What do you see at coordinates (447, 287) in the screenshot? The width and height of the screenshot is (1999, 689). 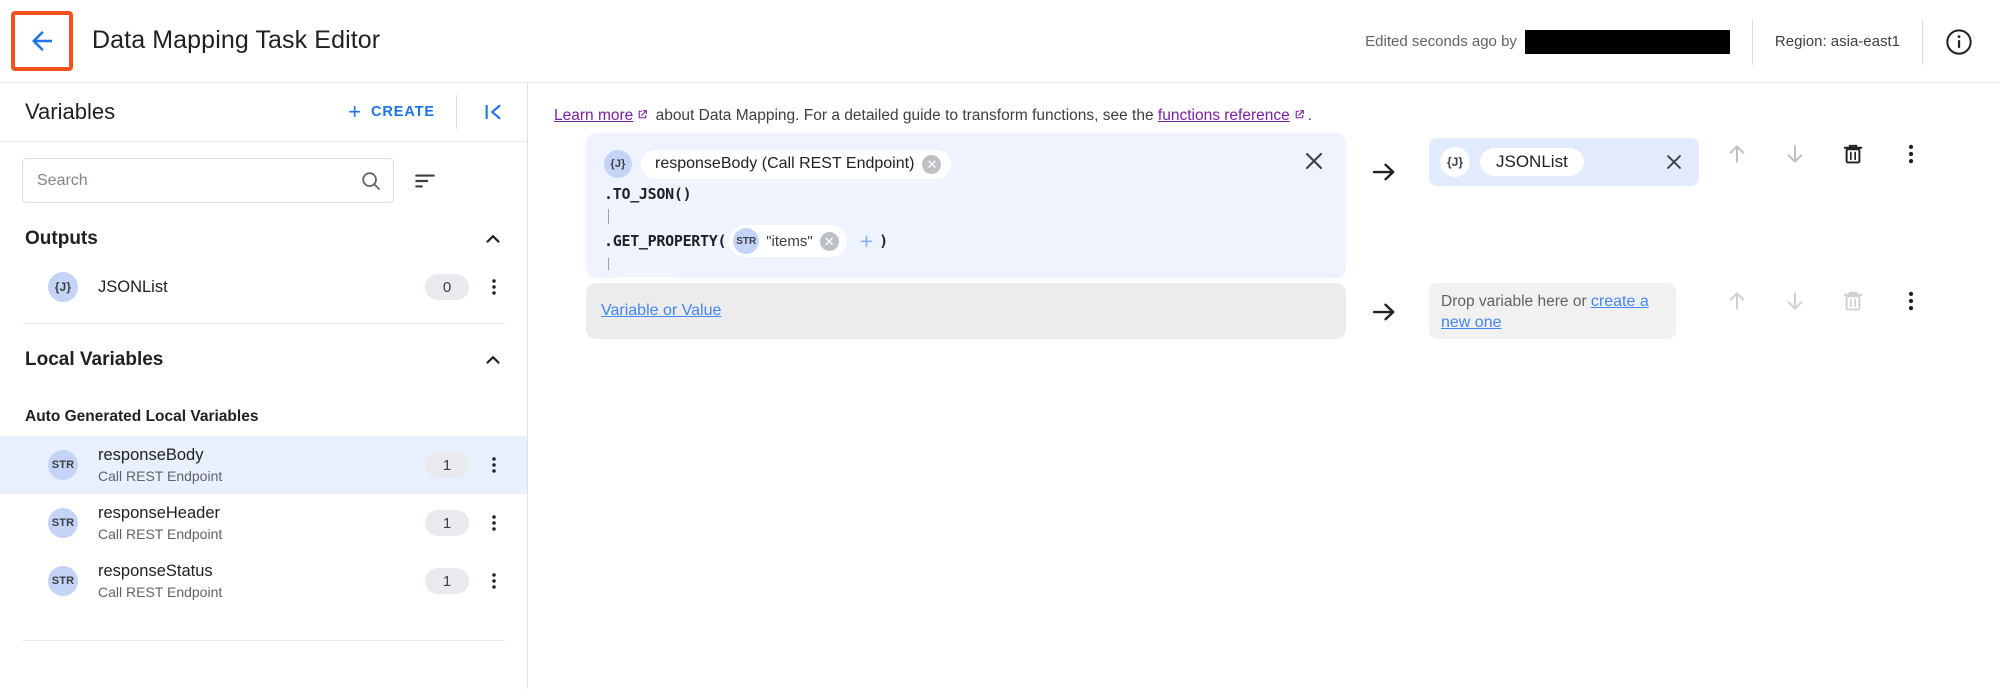 I see `reference-count-badge: 0` at bounding box center [447, 287].